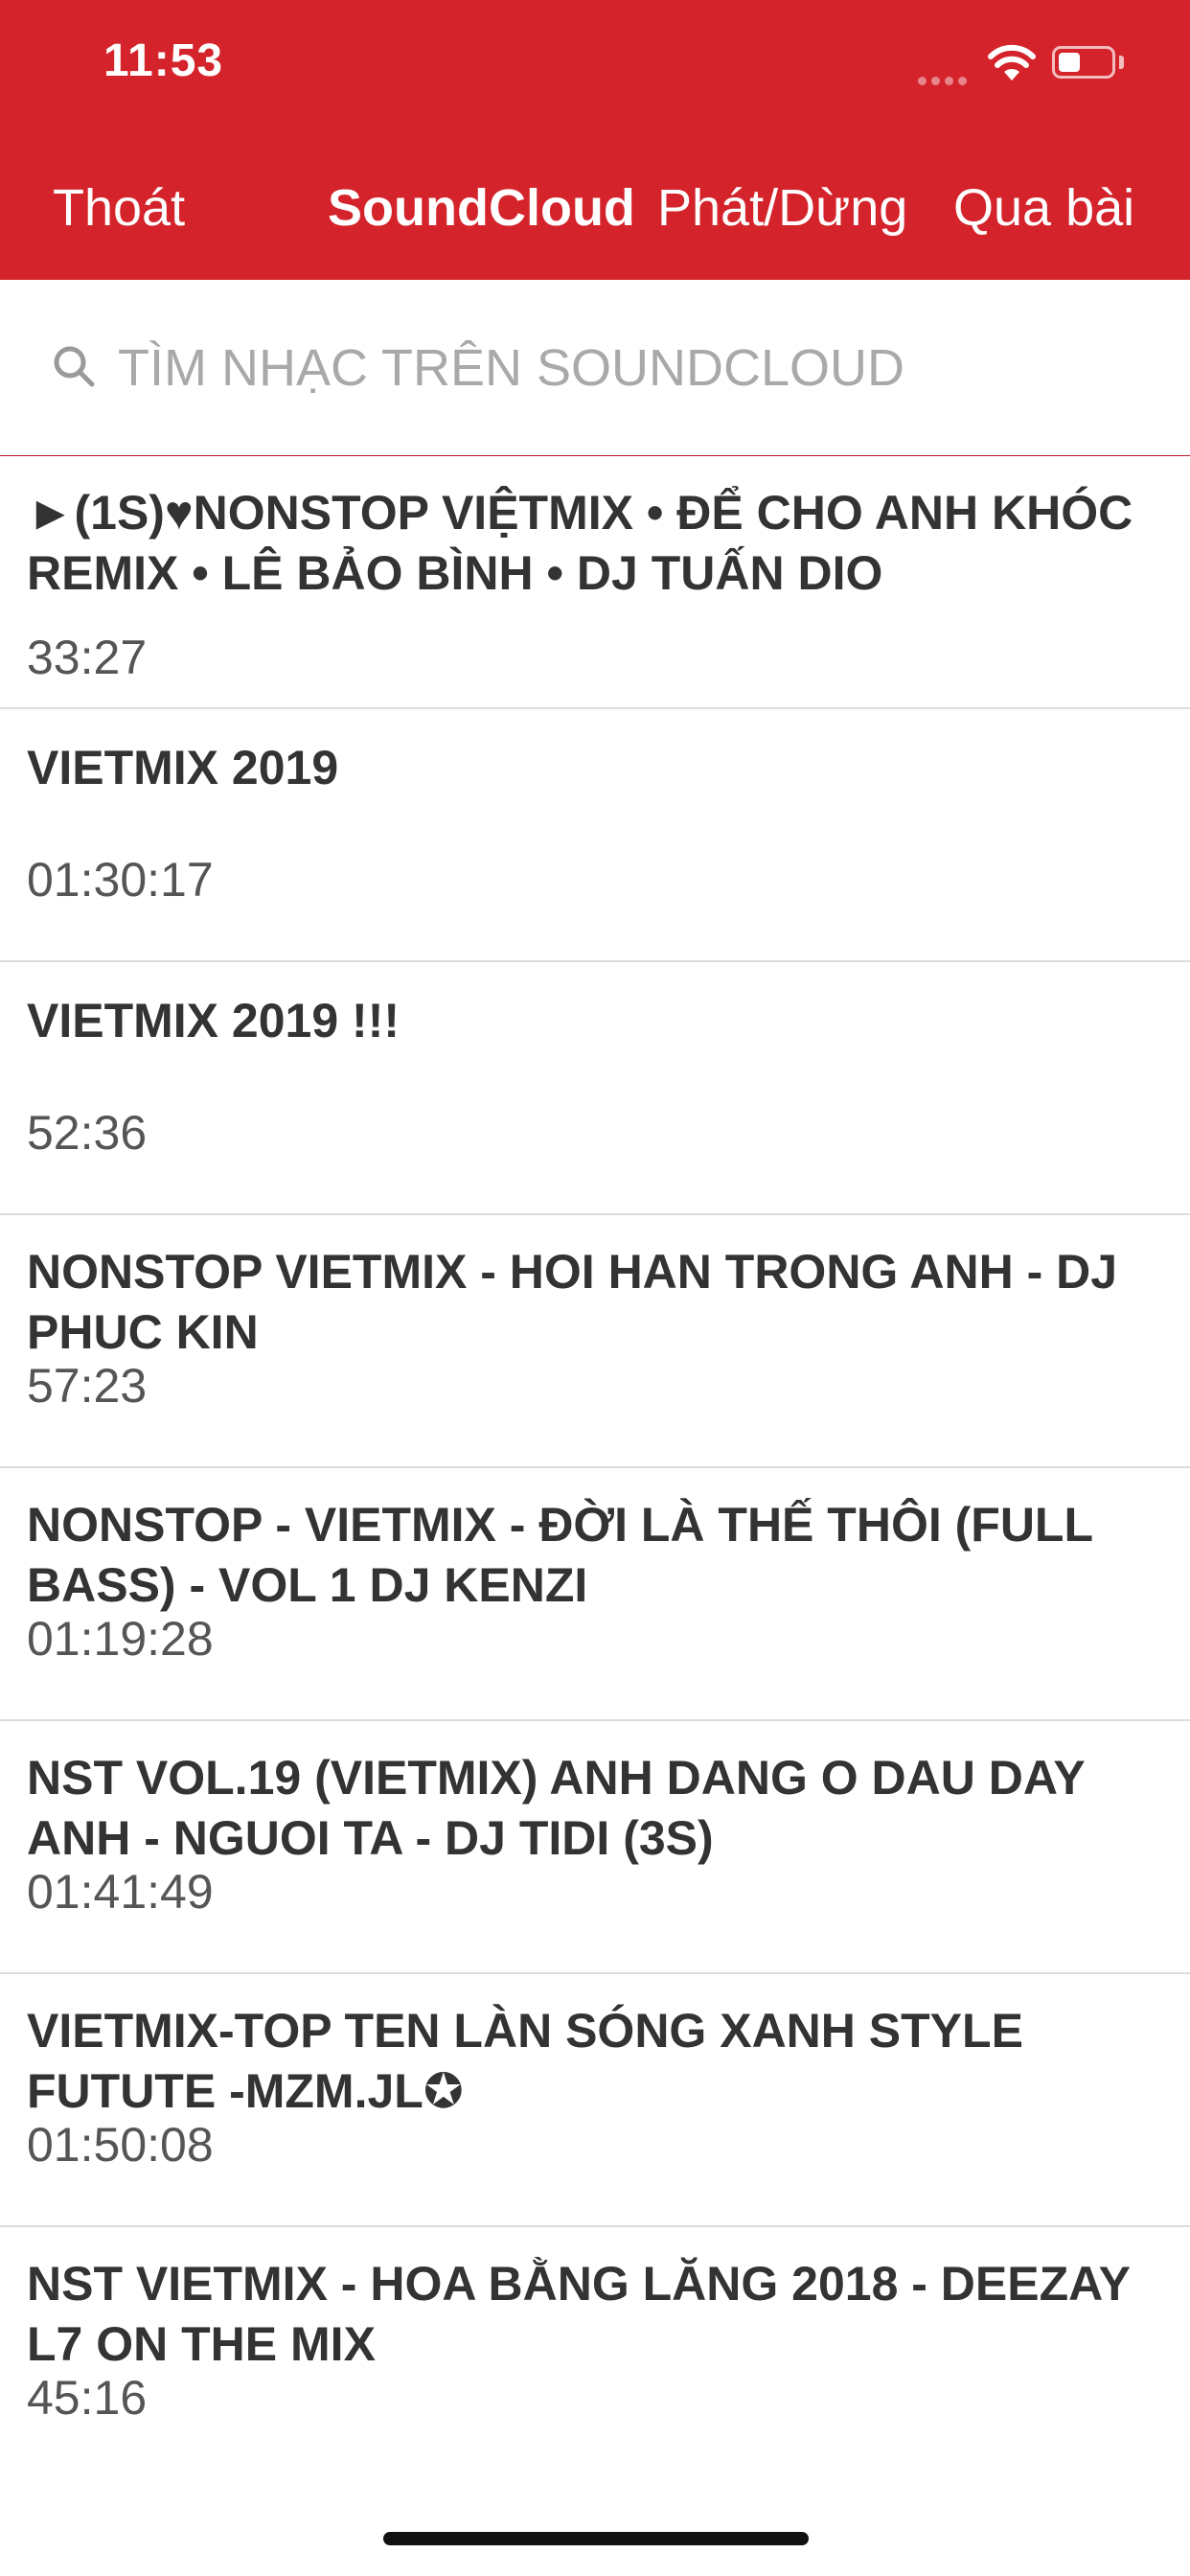 The height and width of the screenshot is (2576, 1190). What do you see at coordinates (183, 767) in the screenshot?
I see `track-title: VIETMIX 2019` at bounding box center [183, 767].